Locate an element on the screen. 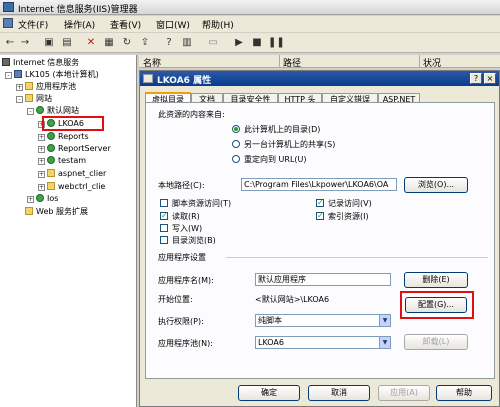 The image size is (500, 407). properties-icon: ▦ is located at coordinates (109, 43).